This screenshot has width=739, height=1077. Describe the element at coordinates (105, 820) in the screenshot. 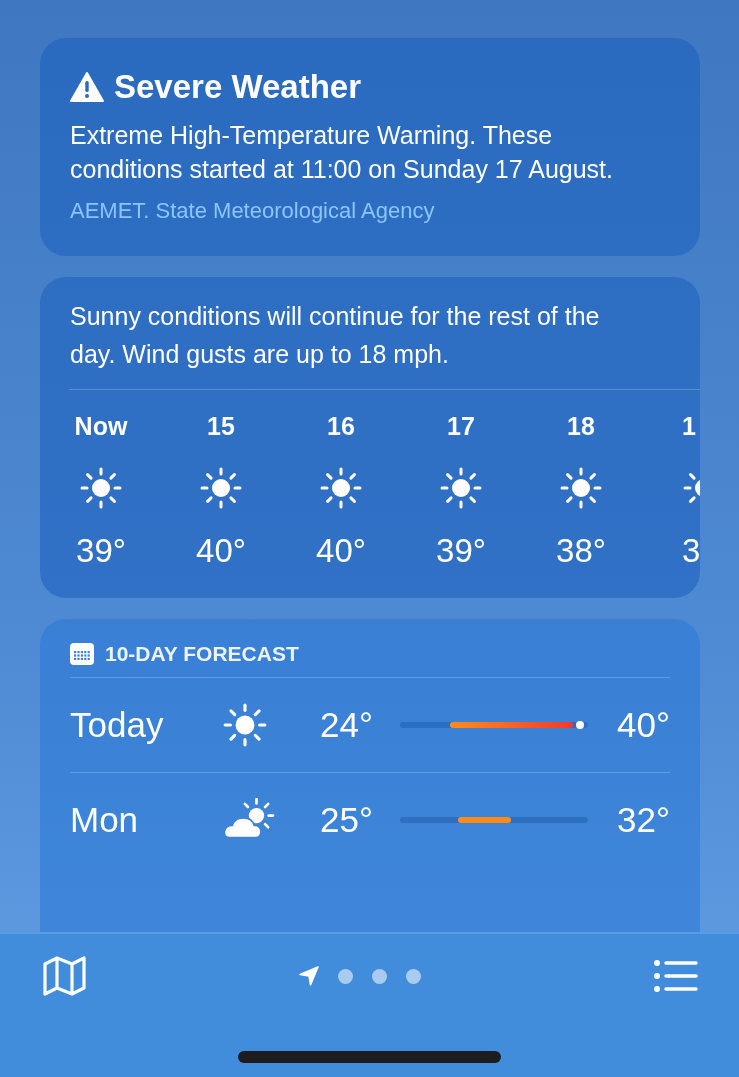

I see `day-label: Mon` at that location.